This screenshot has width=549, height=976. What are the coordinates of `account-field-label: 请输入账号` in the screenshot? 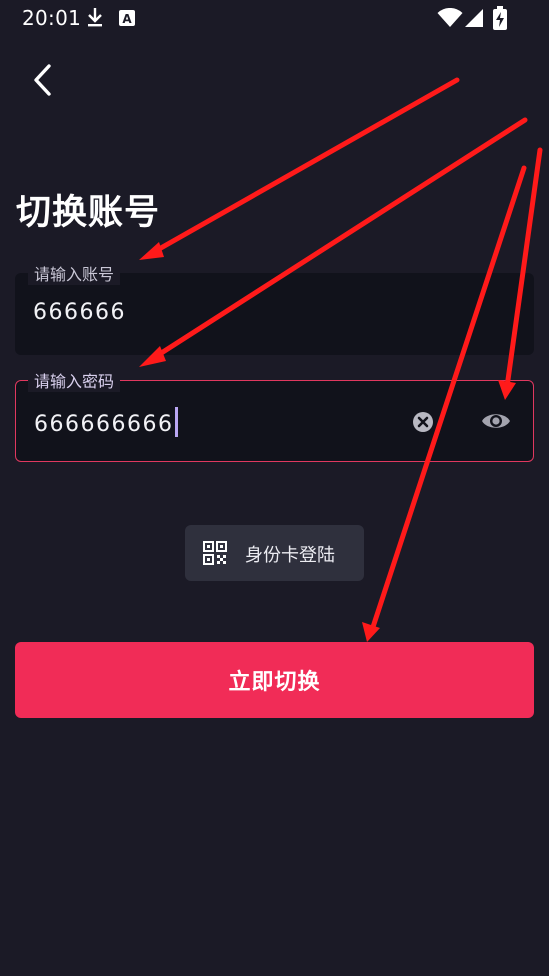 It's located at (74, 275).